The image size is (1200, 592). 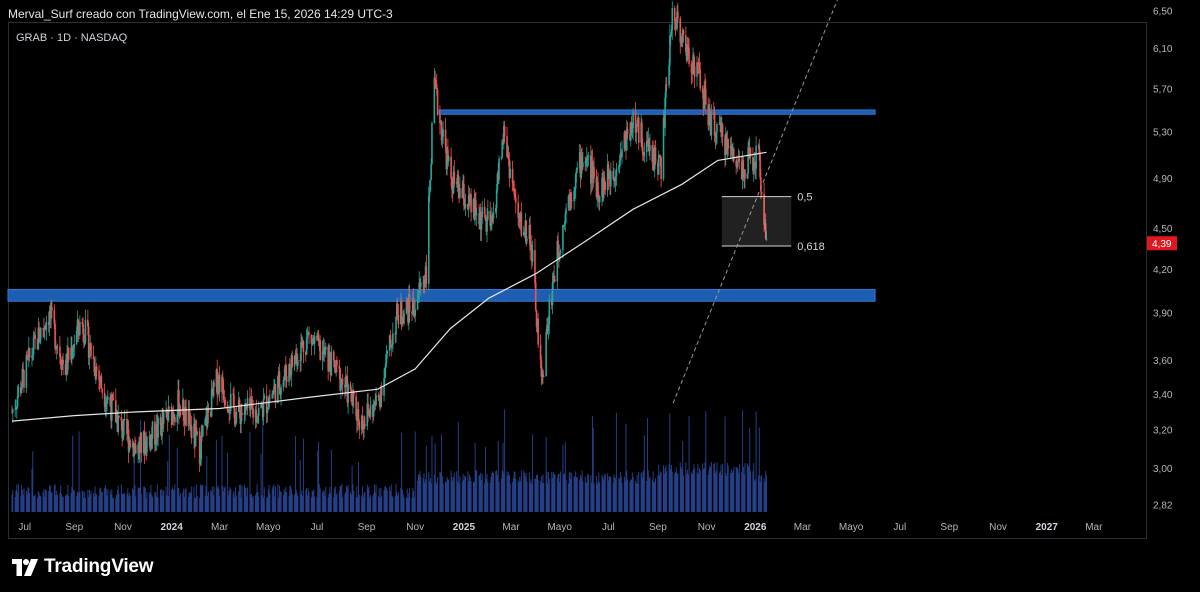 I want to click on fib-zone, so click(x=756, y=221).